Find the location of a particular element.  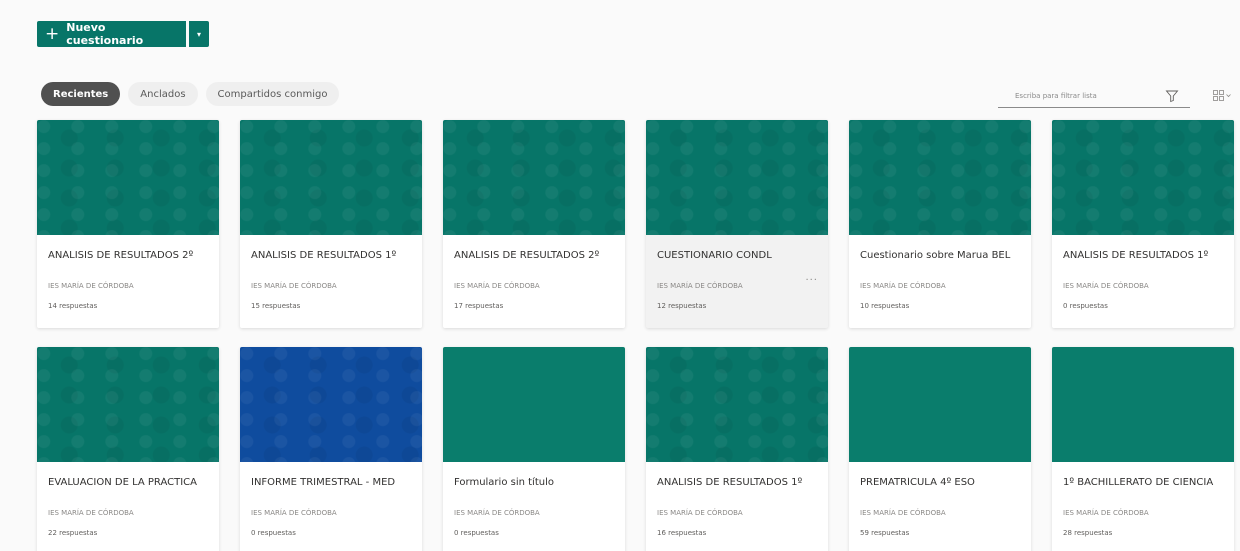

new-form-button: + Nuevo cuestionario is located at coordinates (111, 34).